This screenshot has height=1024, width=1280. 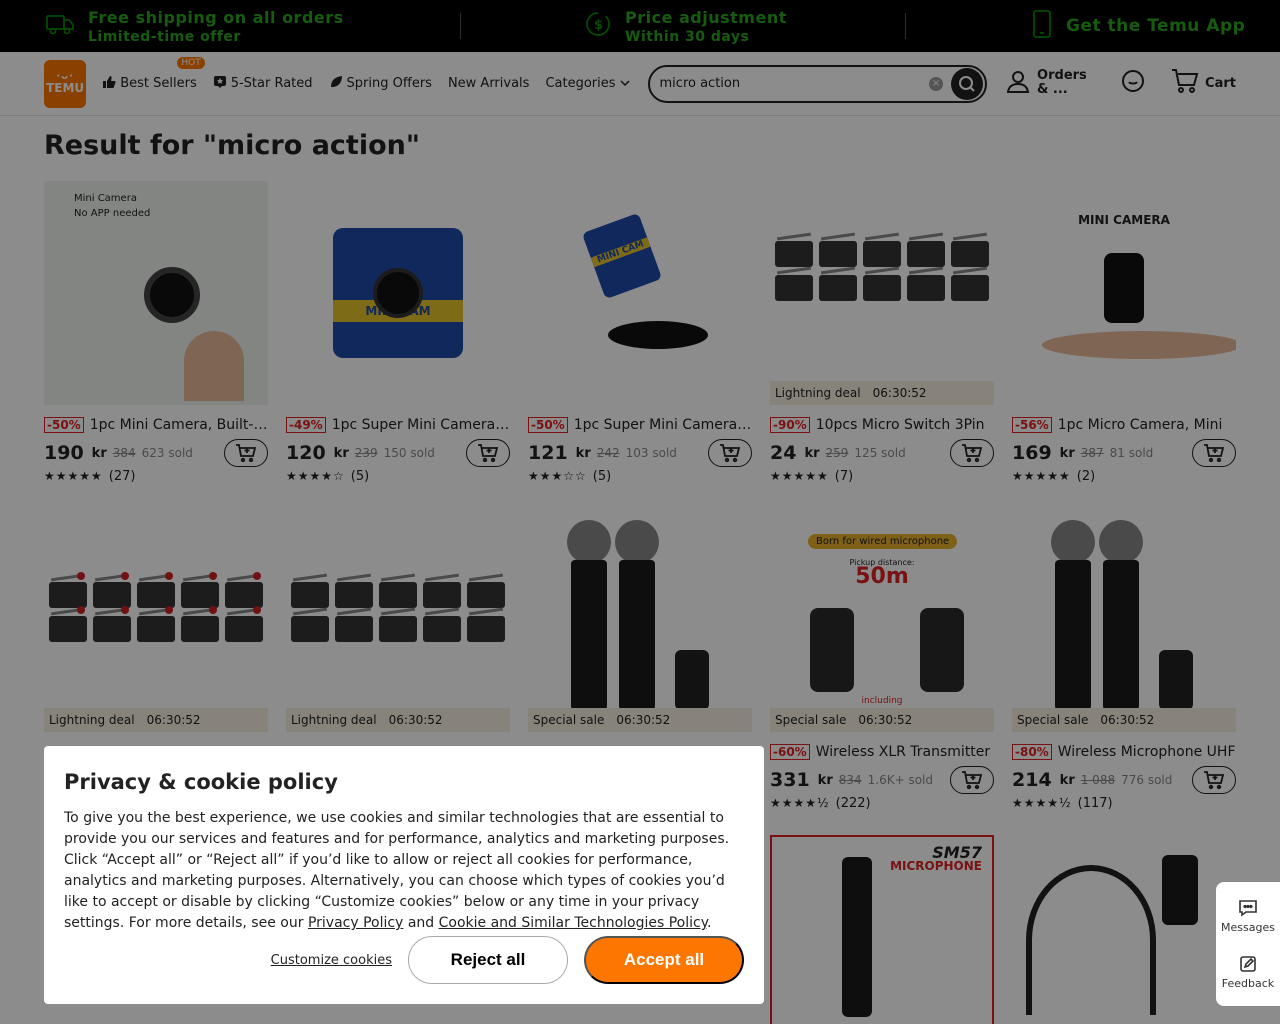 What do you see at coordinates (1248, 963) in the screenshot?
I see `feedback-edit-icon` at bounding box center [1248, 963].